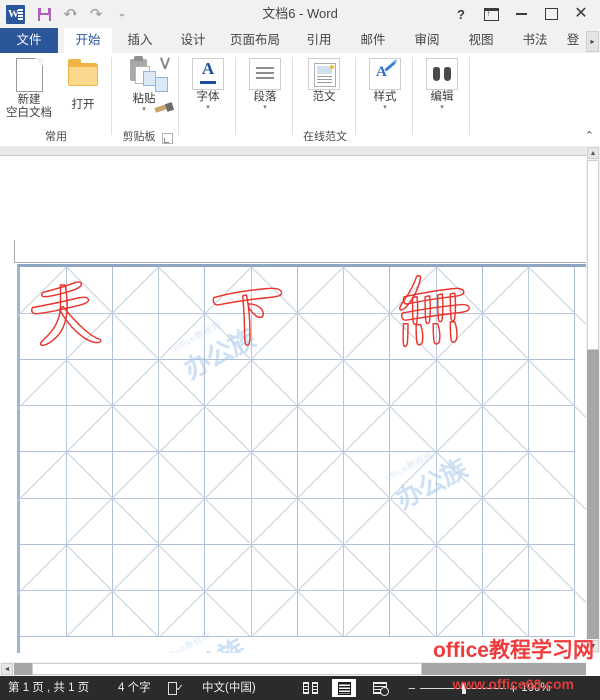 Image resolution: width=600 pixels, height=700 pixels. Describe the element at coordinates (7, 669) in the screenshot. I see `scroll-left-button: ◄` at that location.